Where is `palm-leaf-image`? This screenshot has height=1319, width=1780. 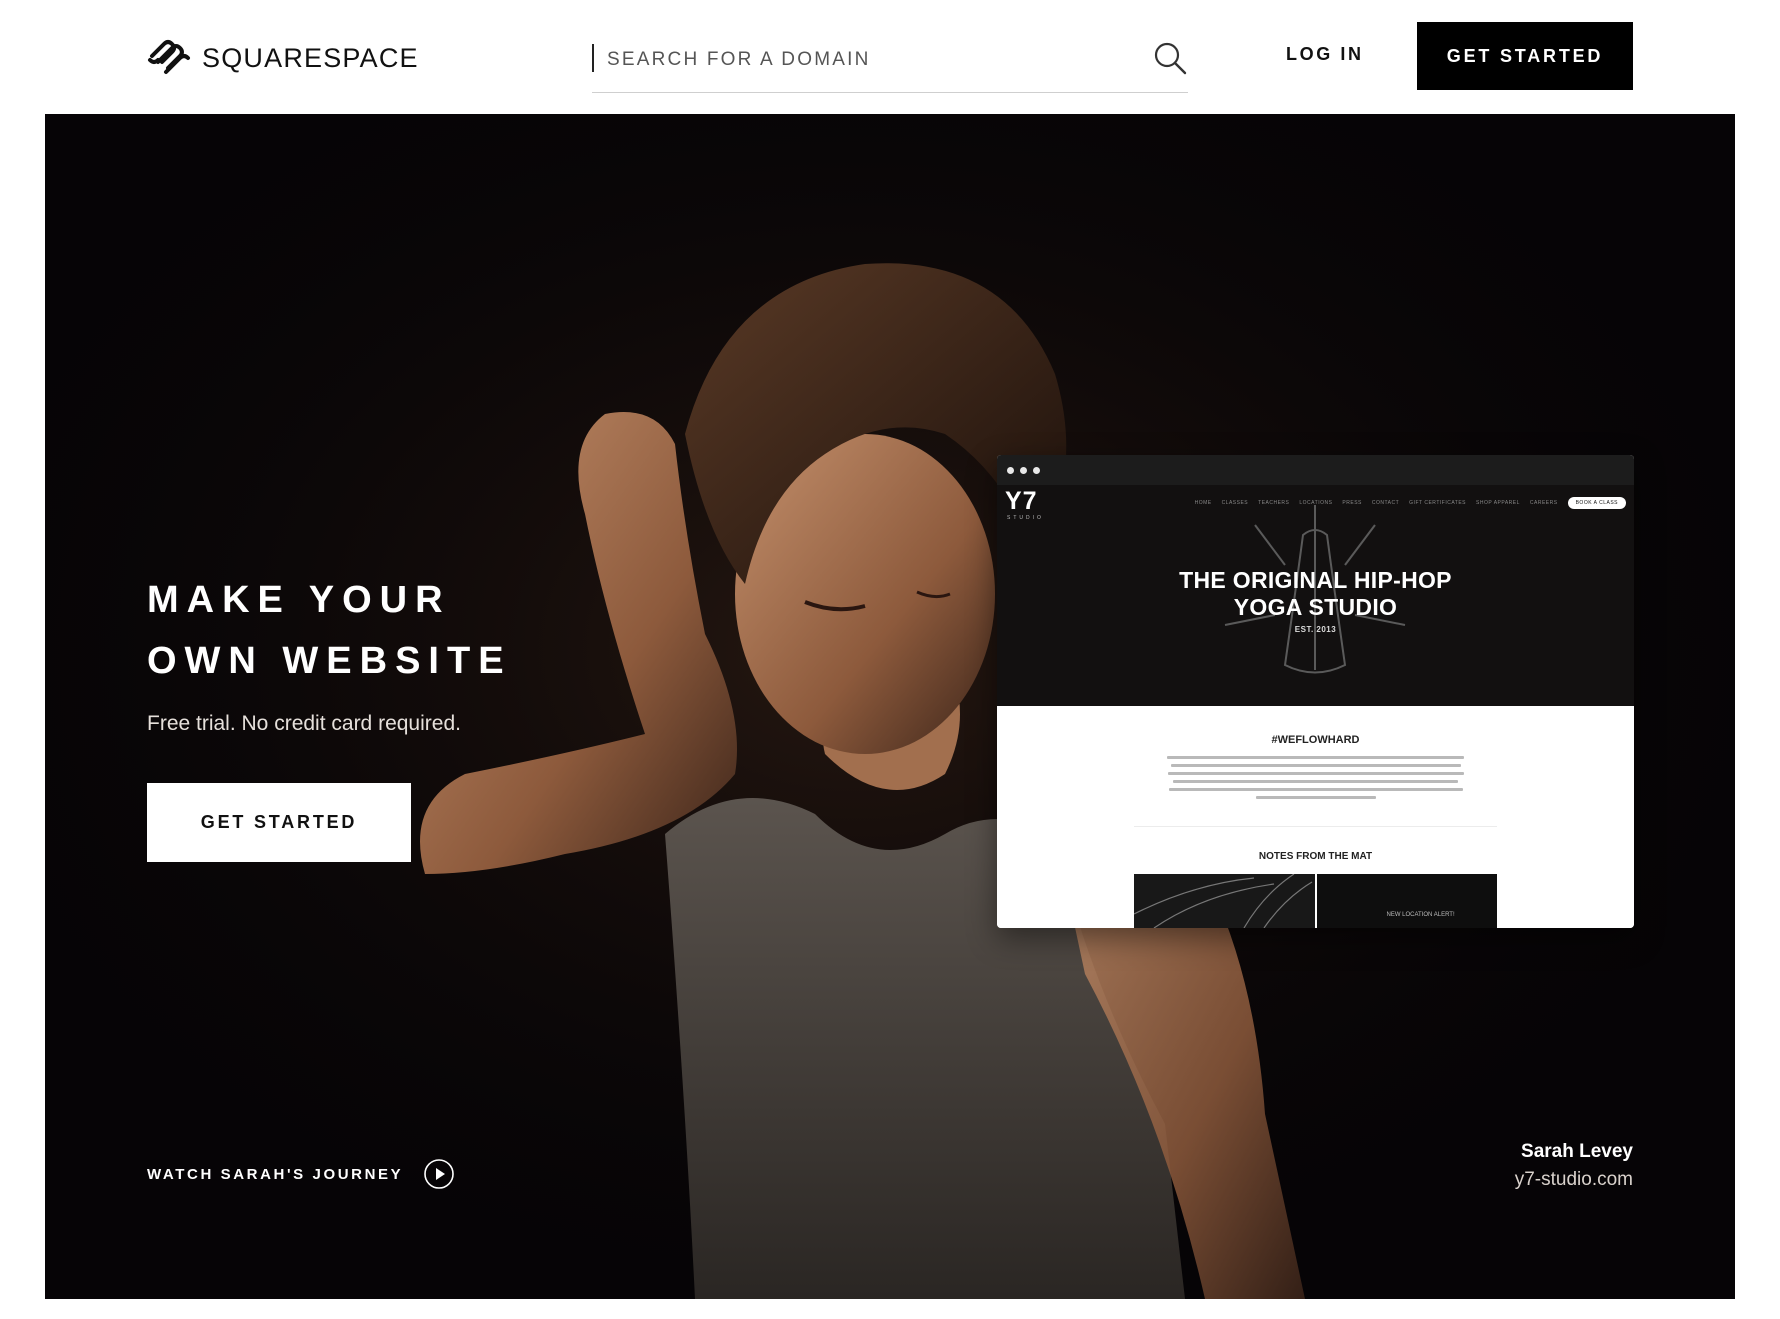
palm-leaf-image is located at coordinates (1223, 901).